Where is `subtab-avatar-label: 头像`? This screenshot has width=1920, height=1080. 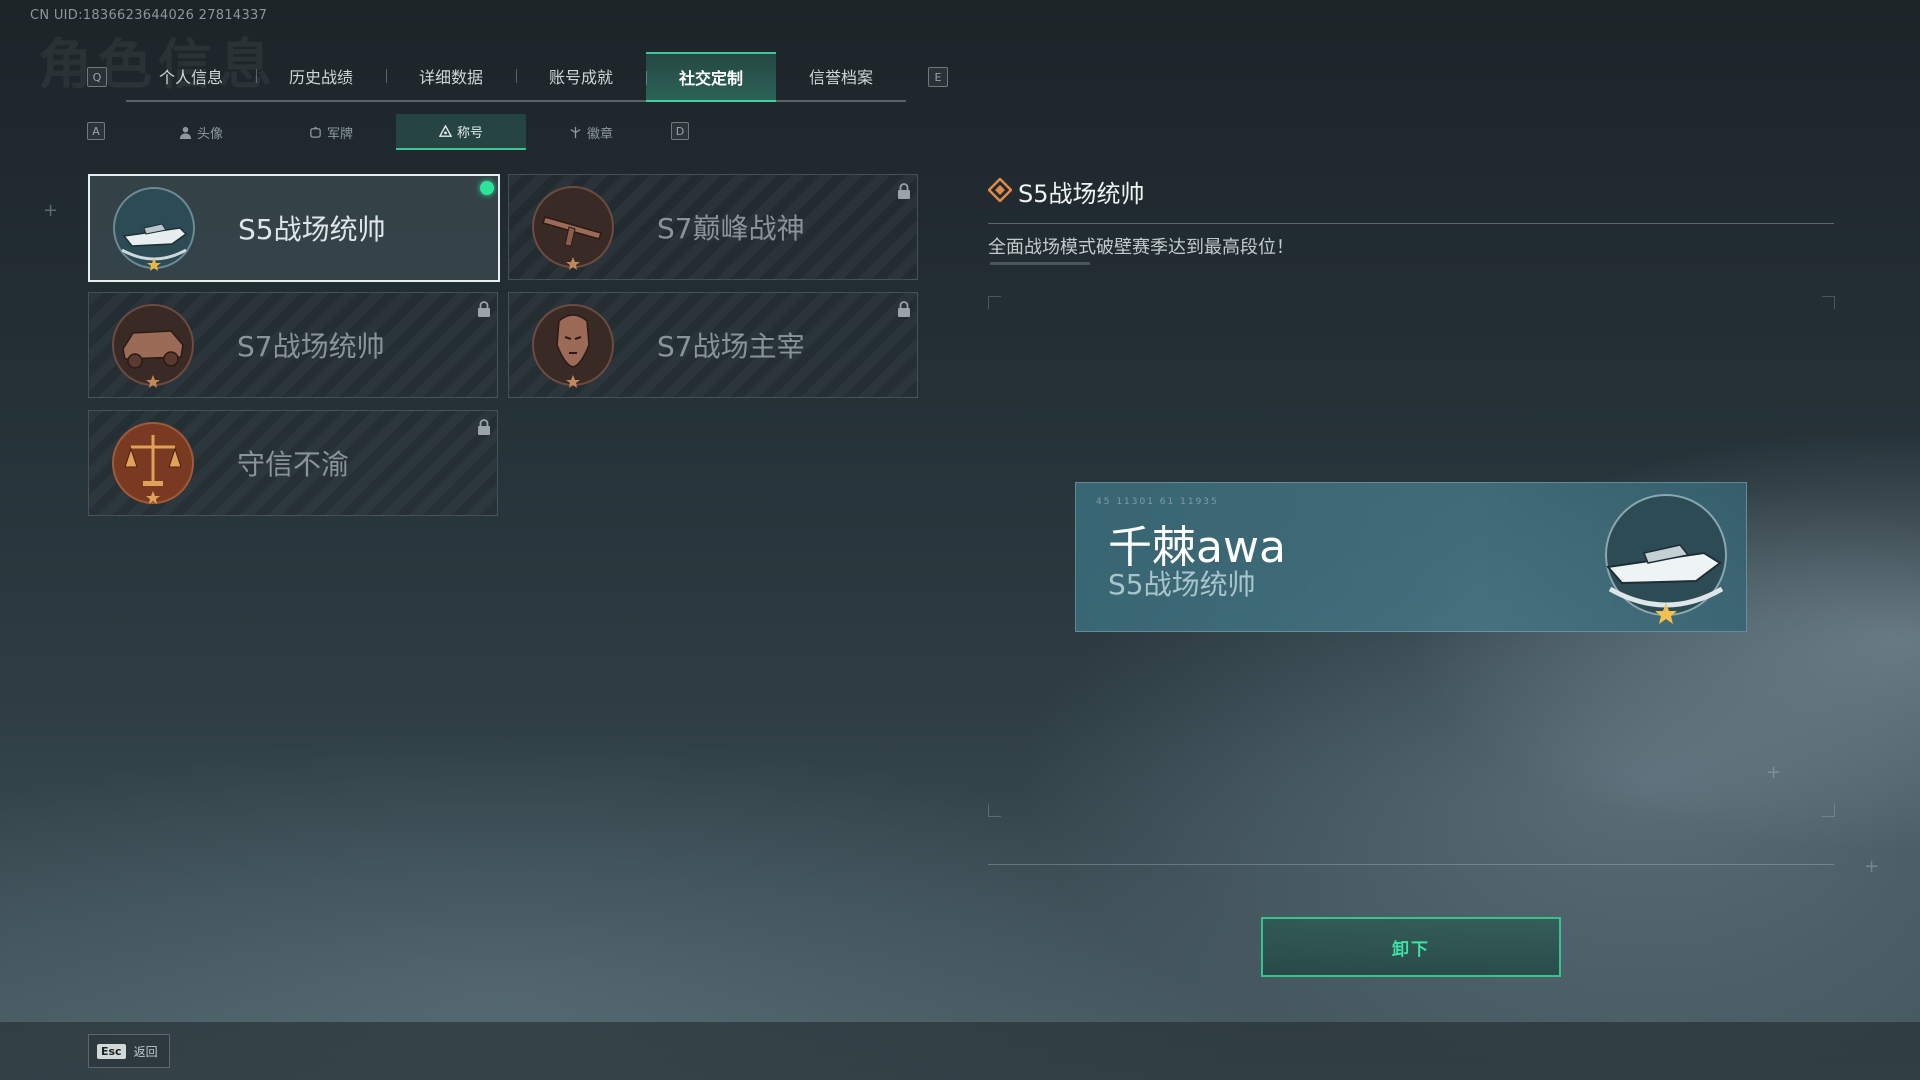
subtab-avatar-label: 头像 is located at coordinates (209, 134).